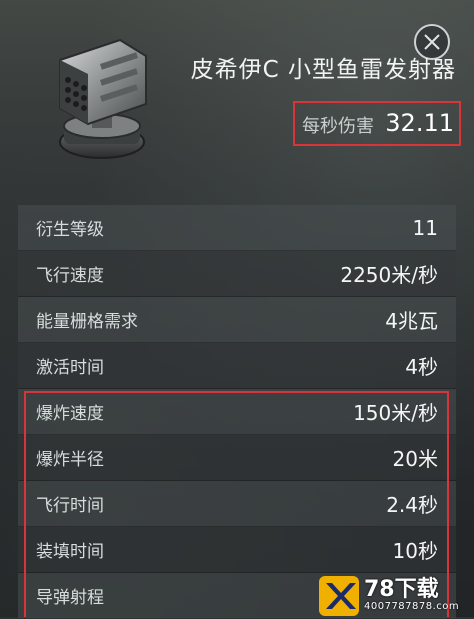 This screenshot has height=619, width=474. I want to click on dps-label: 每秒伤害, so click(338, 126).